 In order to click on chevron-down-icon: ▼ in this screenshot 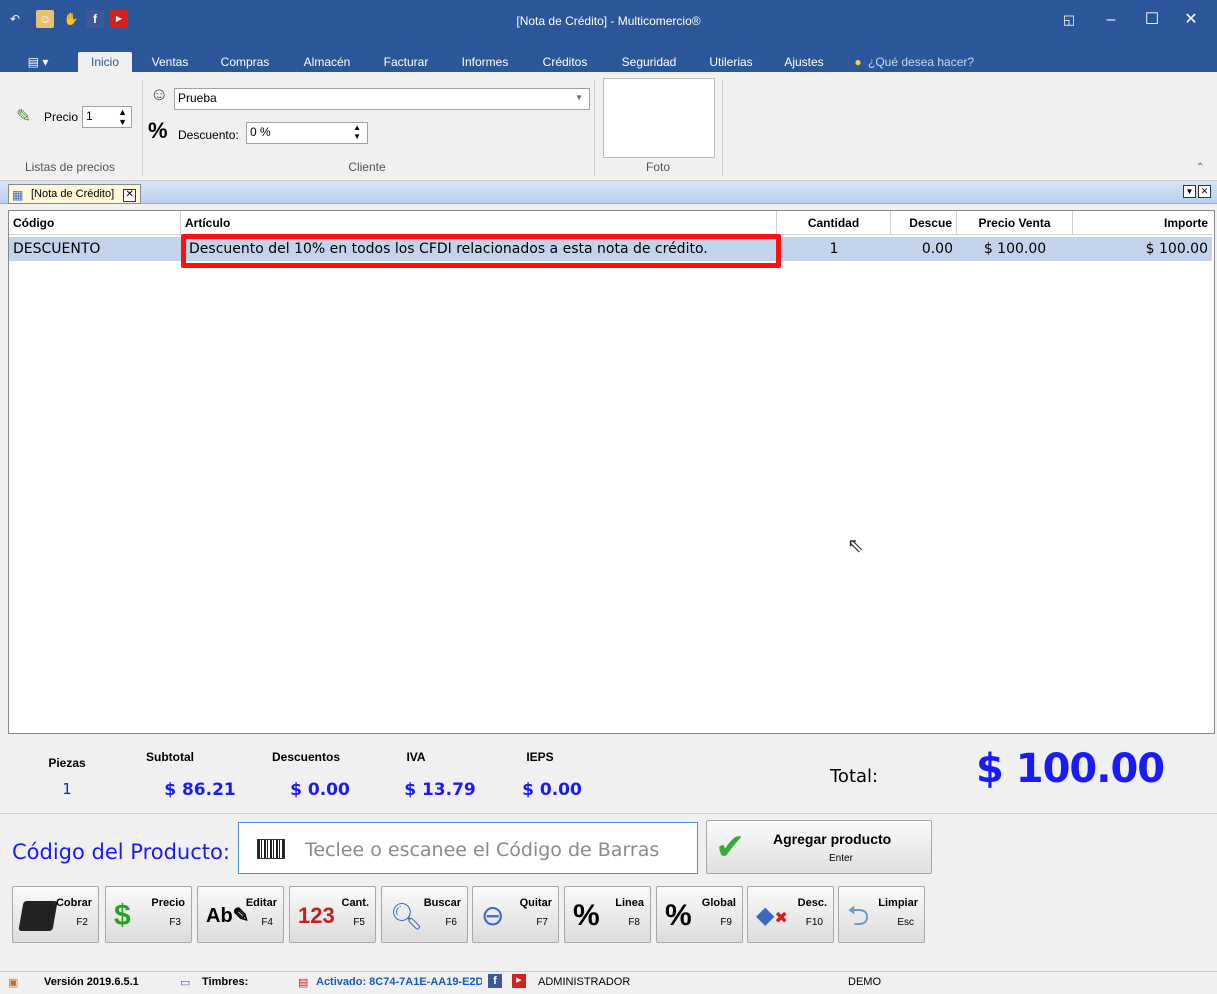, I will do `click(579, 98)`.